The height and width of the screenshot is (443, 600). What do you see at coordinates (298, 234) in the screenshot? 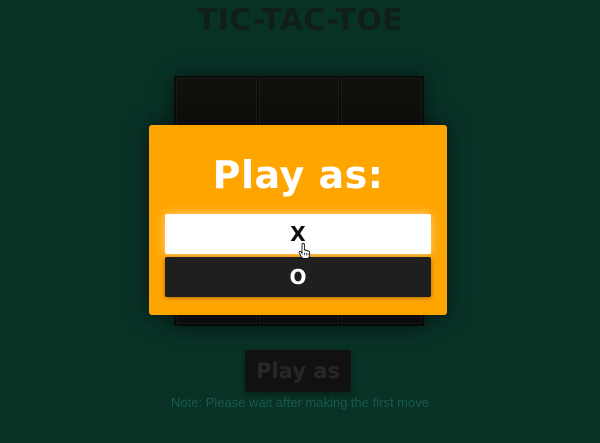
I see `option-x-button: X` at bounding box center [298, 234].